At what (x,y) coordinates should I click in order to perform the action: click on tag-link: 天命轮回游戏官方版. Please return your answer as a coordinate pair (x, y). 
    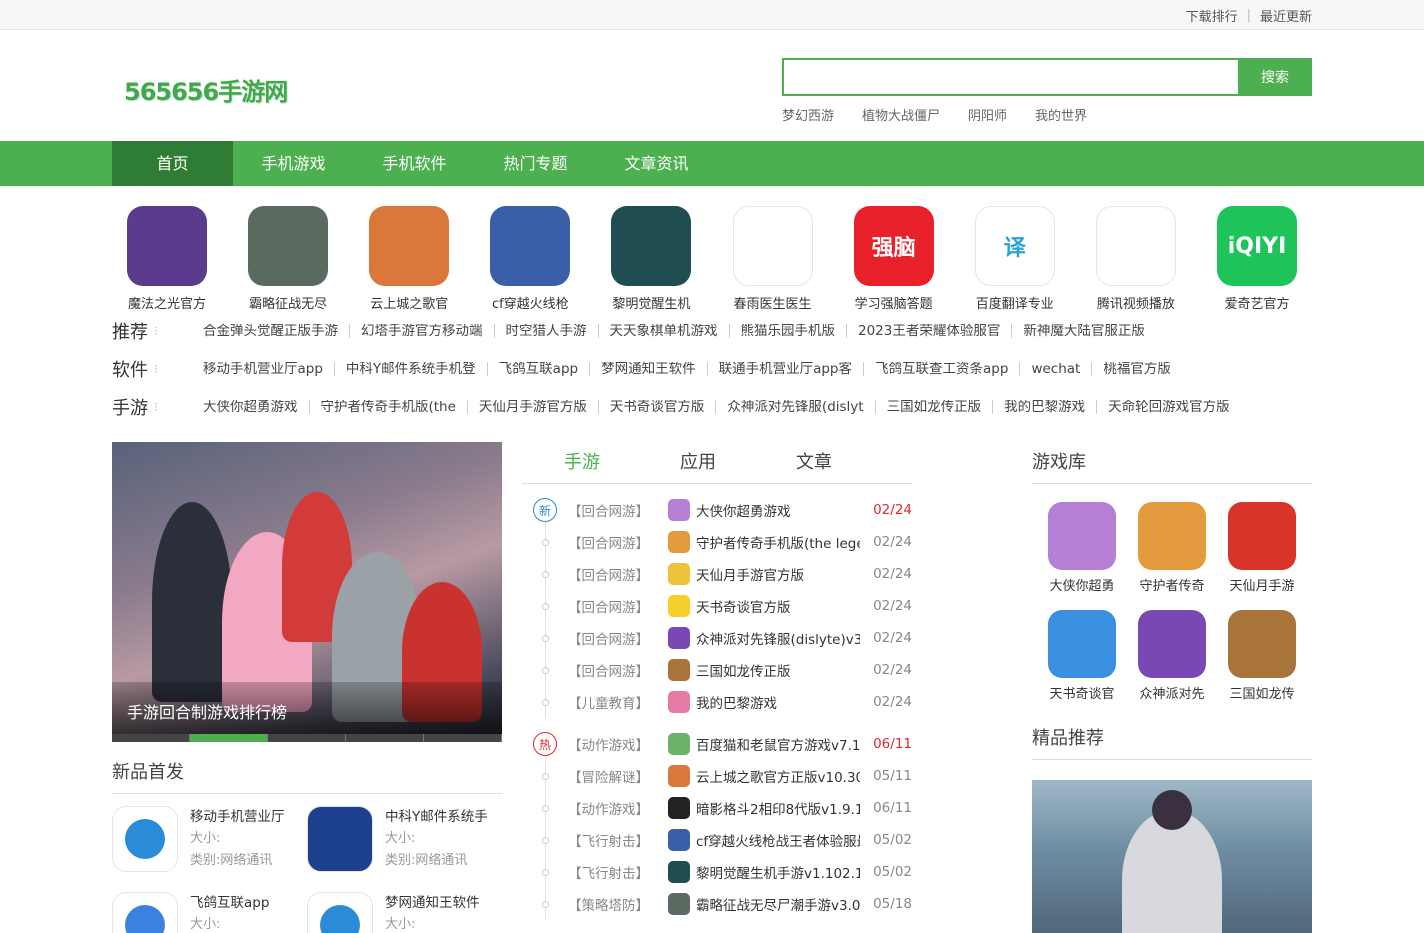
    Looking at the image, I should click on (1169, 407).